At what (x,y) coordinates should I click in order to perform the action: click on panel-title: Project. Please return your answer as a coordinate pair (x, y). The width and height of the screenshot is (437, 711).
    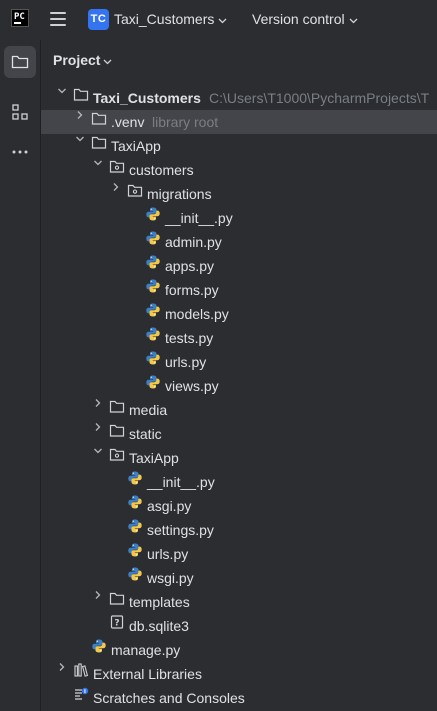
    Looking at the image, I should click on (77, 60).